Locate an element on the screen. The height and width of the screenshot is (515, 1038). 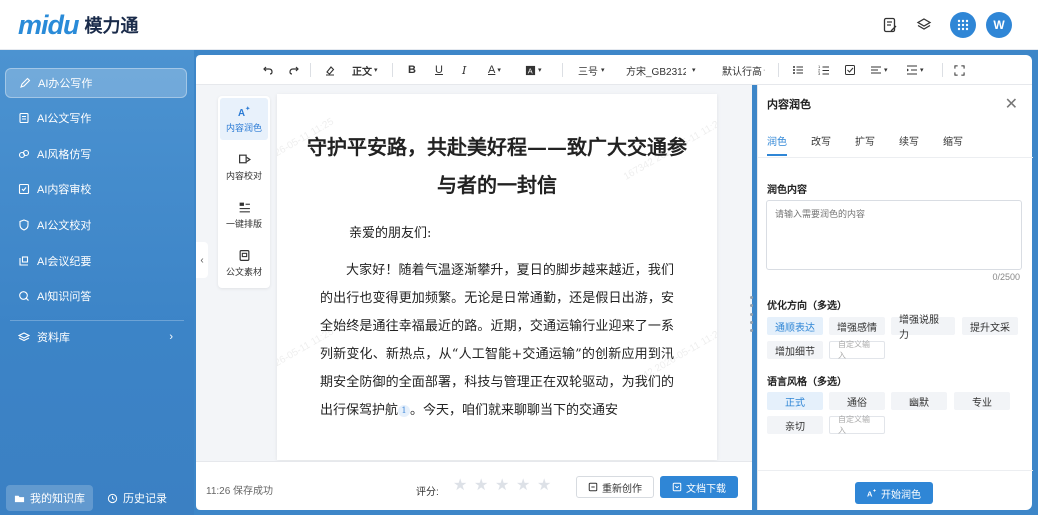
sidebar-item-proofreading: AI公文校对 is located at coordinates (96, 225).